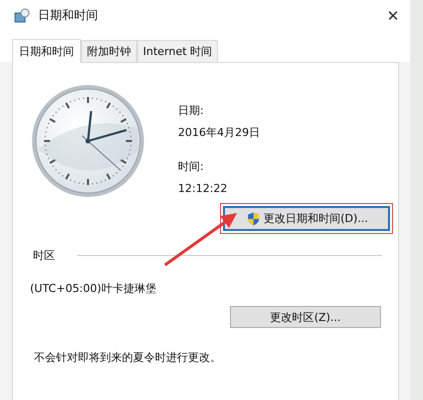  Describe the element at coordinates (219, 133) in the screenshot. I see `date-value: 2016年4月29日` at that location.